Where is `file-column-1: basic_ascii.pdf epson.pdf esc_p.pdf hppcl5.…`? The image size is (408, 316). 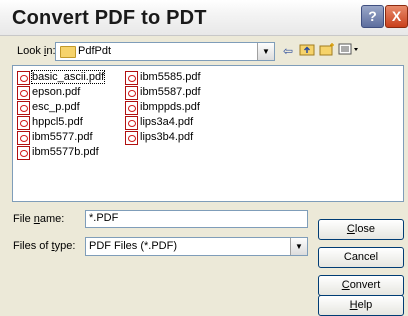
file-column-1: basic_ascii.pdf epson.pdf esc_p.pdf hppcl5.… is located at coordinates (61, 115).